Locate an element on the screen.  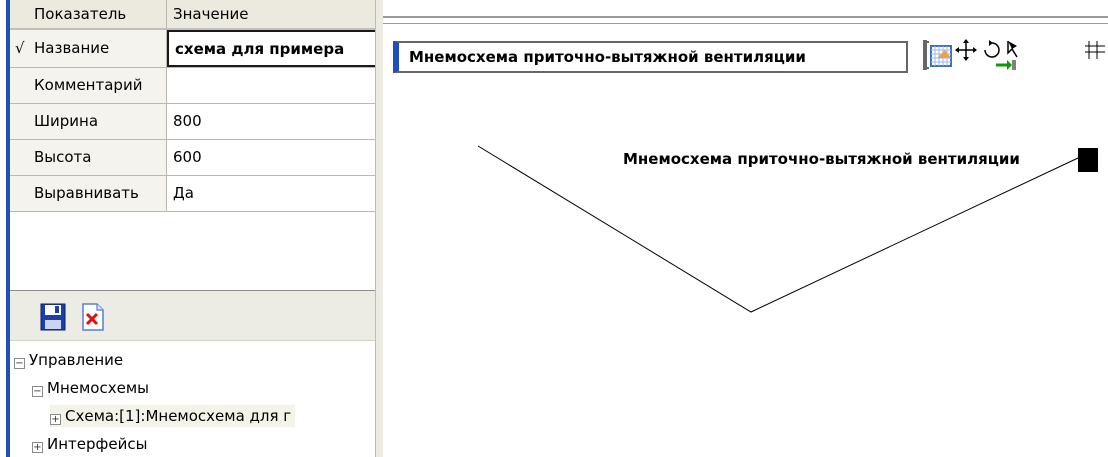
left-accent-bar is located at coordinates (5, 228).